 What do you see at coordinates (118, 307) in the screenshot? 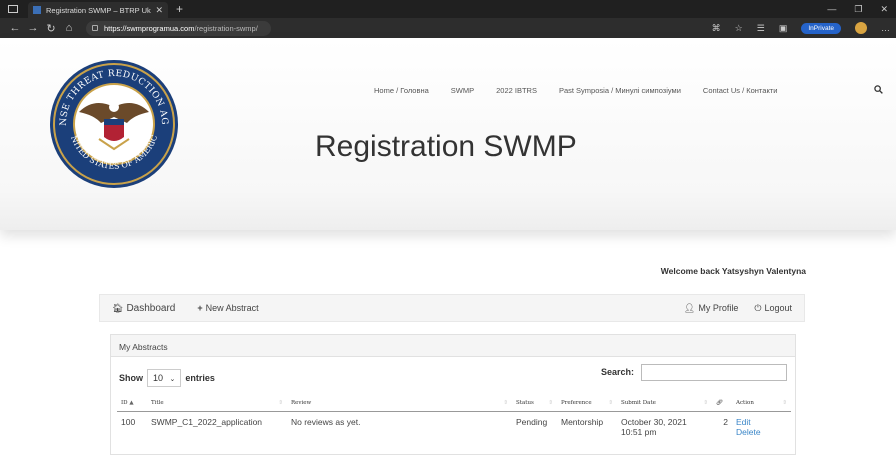
I see `home-icon: 🏠︎` at bounding box center [118, 307].